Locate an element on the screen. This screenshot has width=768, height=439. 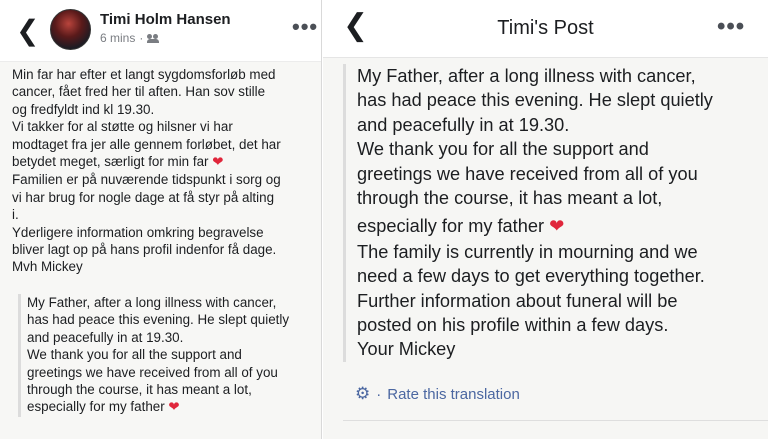
translation-line: Your Mickey is located at coordinates (406, 349).